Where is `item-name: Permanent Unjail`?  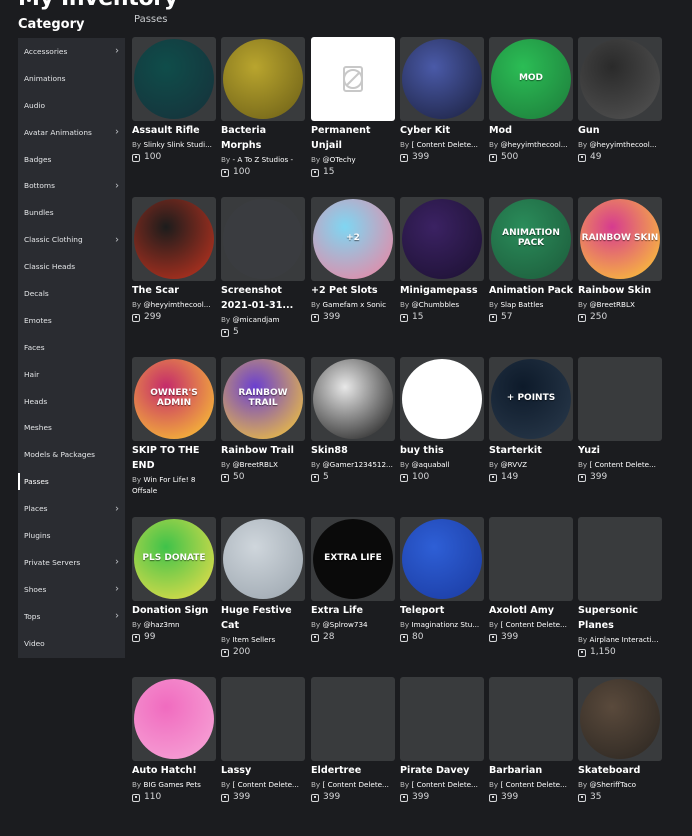 item-name: Permanent Unjail is located at coordinates (353, 138).